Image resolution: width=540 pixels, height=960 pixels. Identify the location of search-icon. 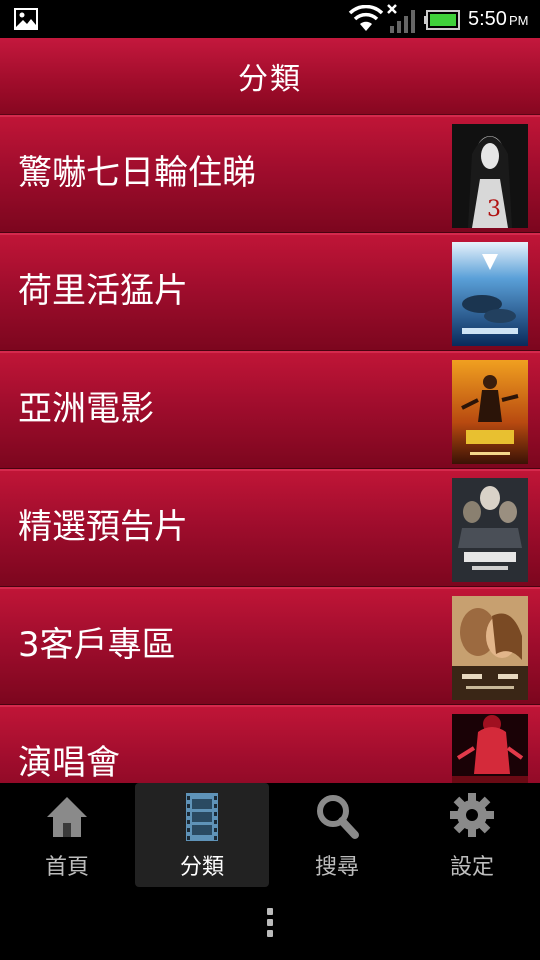
(338, 817).